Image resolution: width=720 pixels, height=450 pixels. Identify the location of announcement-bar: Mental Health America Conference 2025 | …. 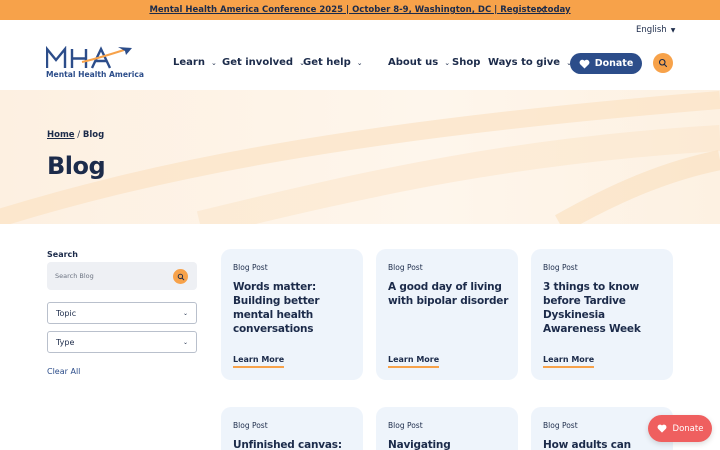
(360, 10).